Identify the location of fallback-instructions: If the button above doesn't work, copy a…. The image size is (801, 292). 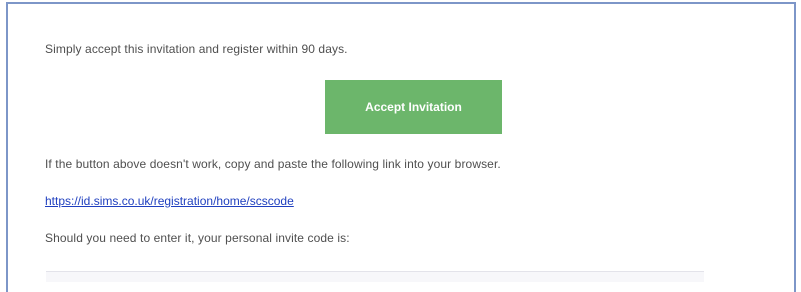
(273, 164).